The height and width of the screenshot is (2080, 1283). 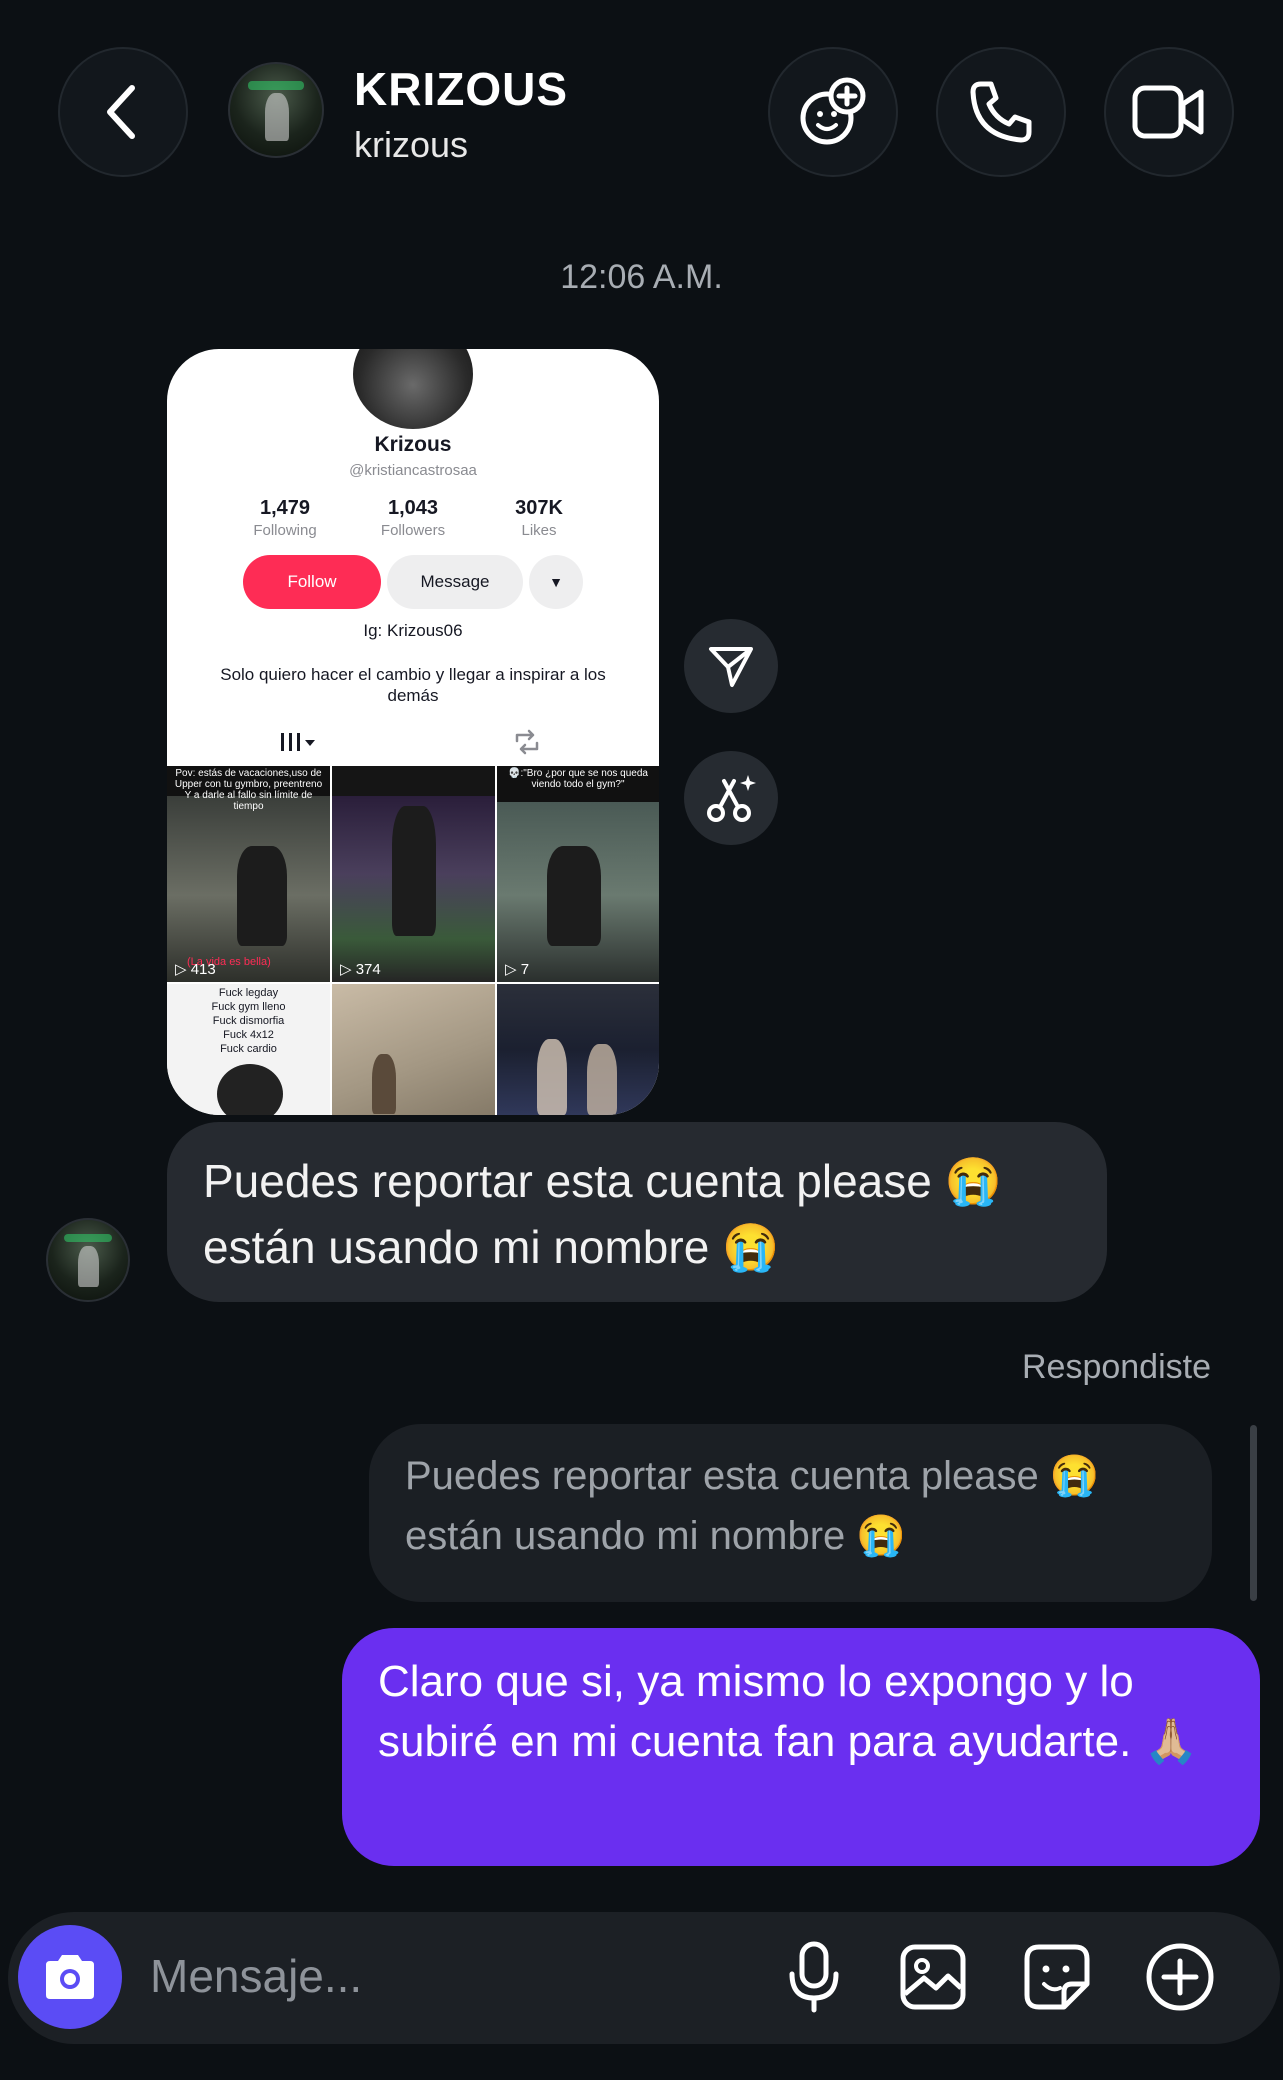 I want to click on back-button, so click(x=123, y=112).